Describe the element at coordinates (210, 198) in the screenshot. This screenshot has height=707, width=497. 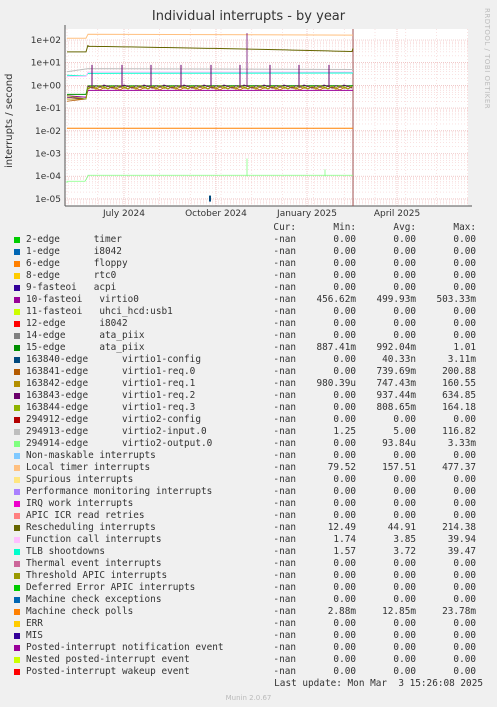
I see `series-virtio1-config` at that location.